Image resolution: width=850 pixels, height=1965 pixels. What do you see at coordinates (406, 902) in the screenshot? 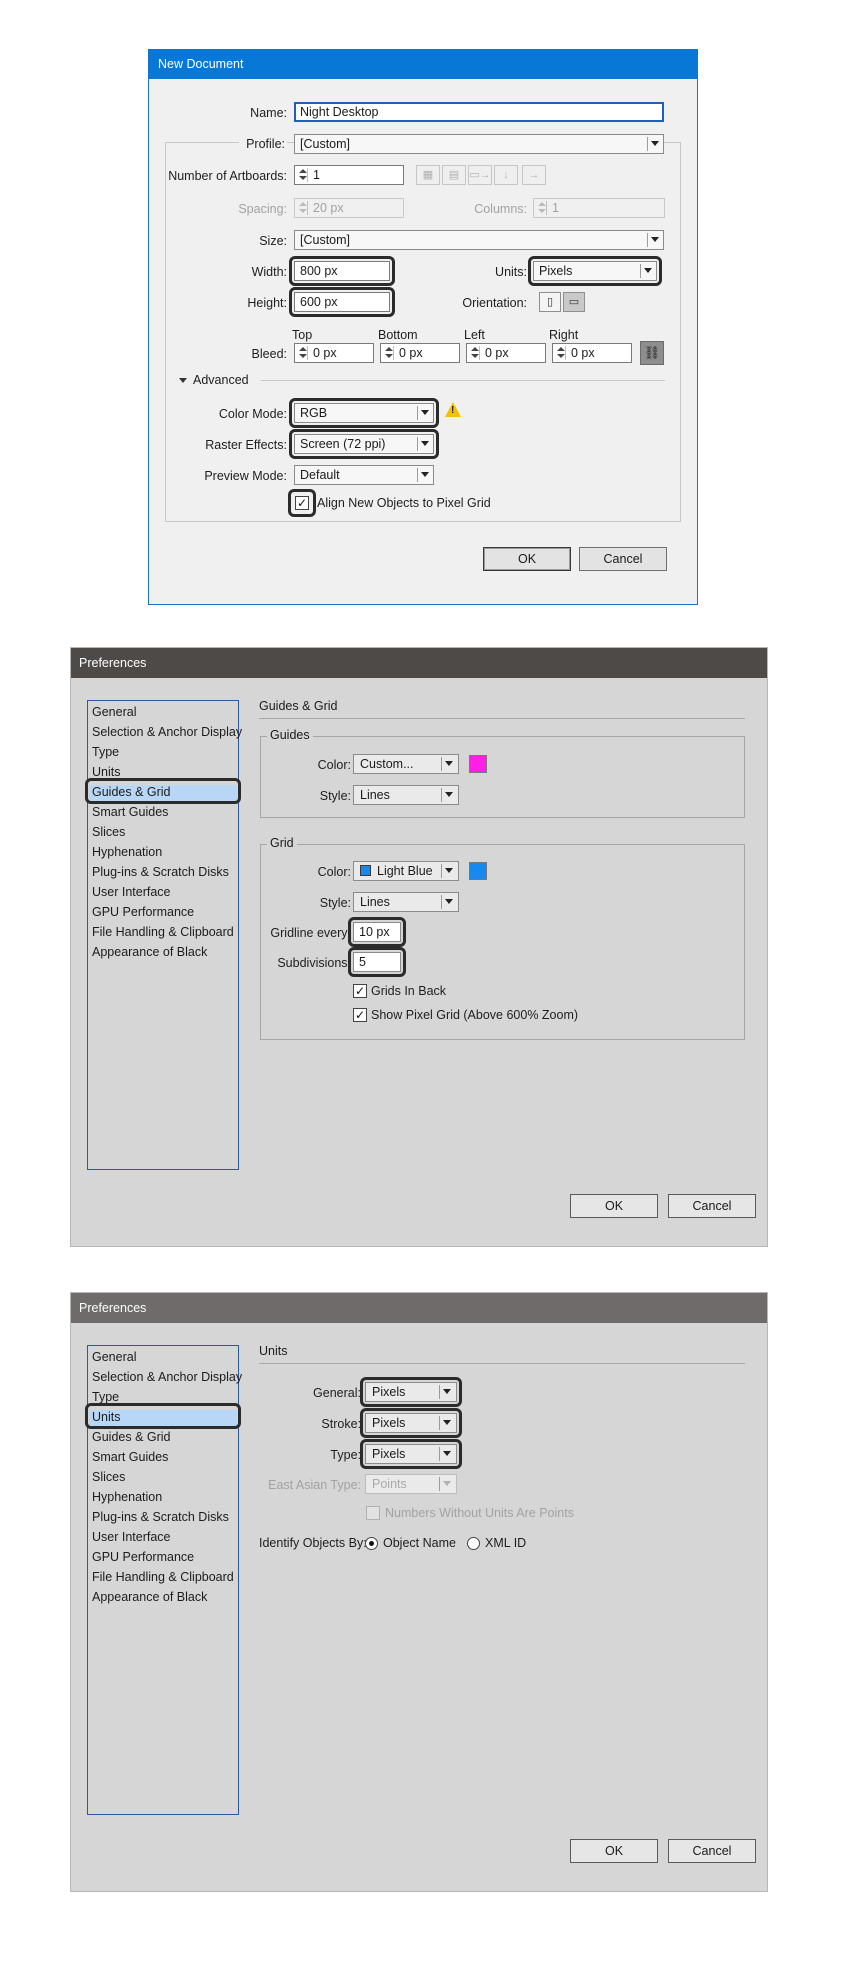
I see `grid-style-dropdown: Lines` at bounding box center [406, 902].